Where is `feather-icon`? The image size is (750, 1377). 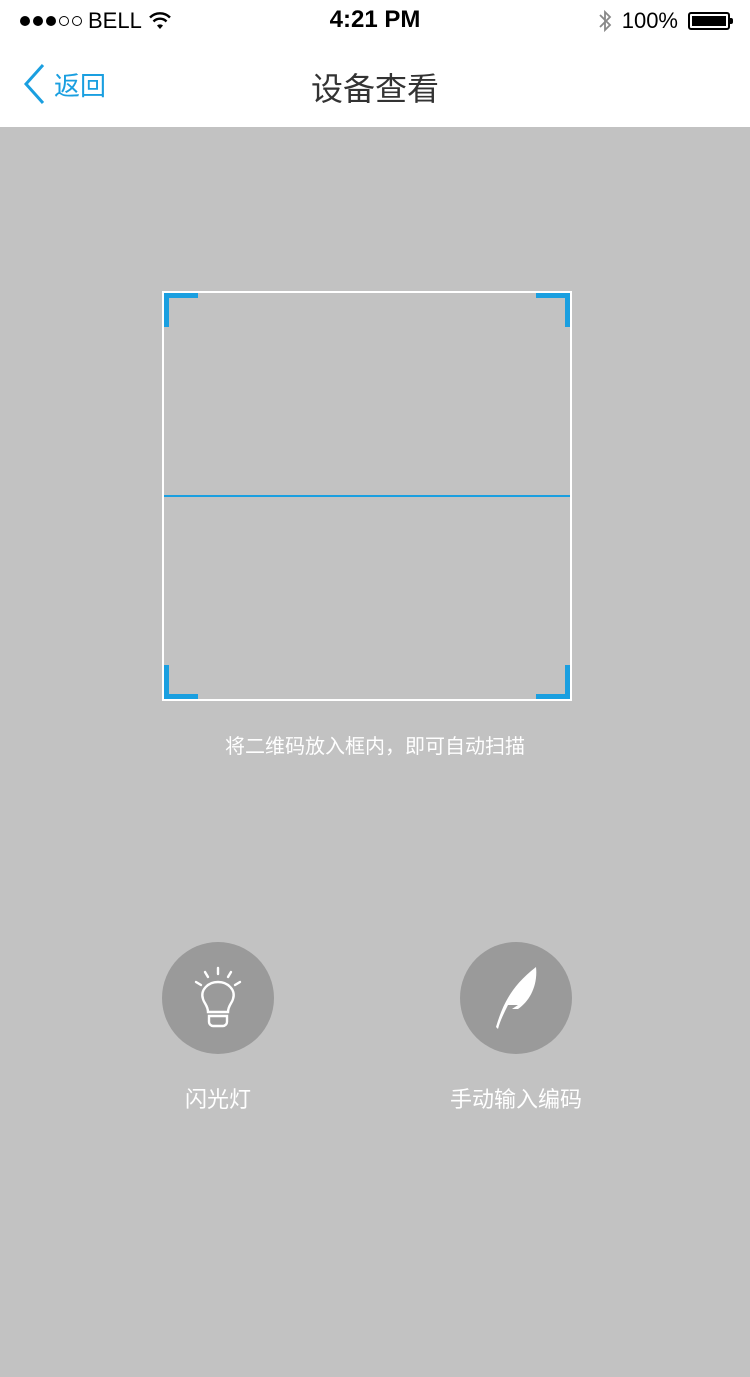 feather-icon is located at coordinates (516, 998).